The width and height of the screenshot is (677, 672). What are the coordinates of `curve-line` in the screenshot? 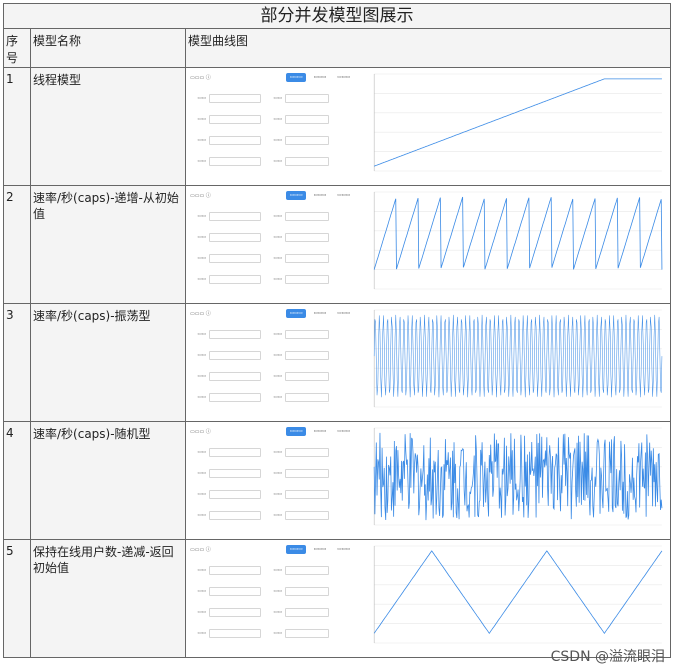 It's located at (518, 592).